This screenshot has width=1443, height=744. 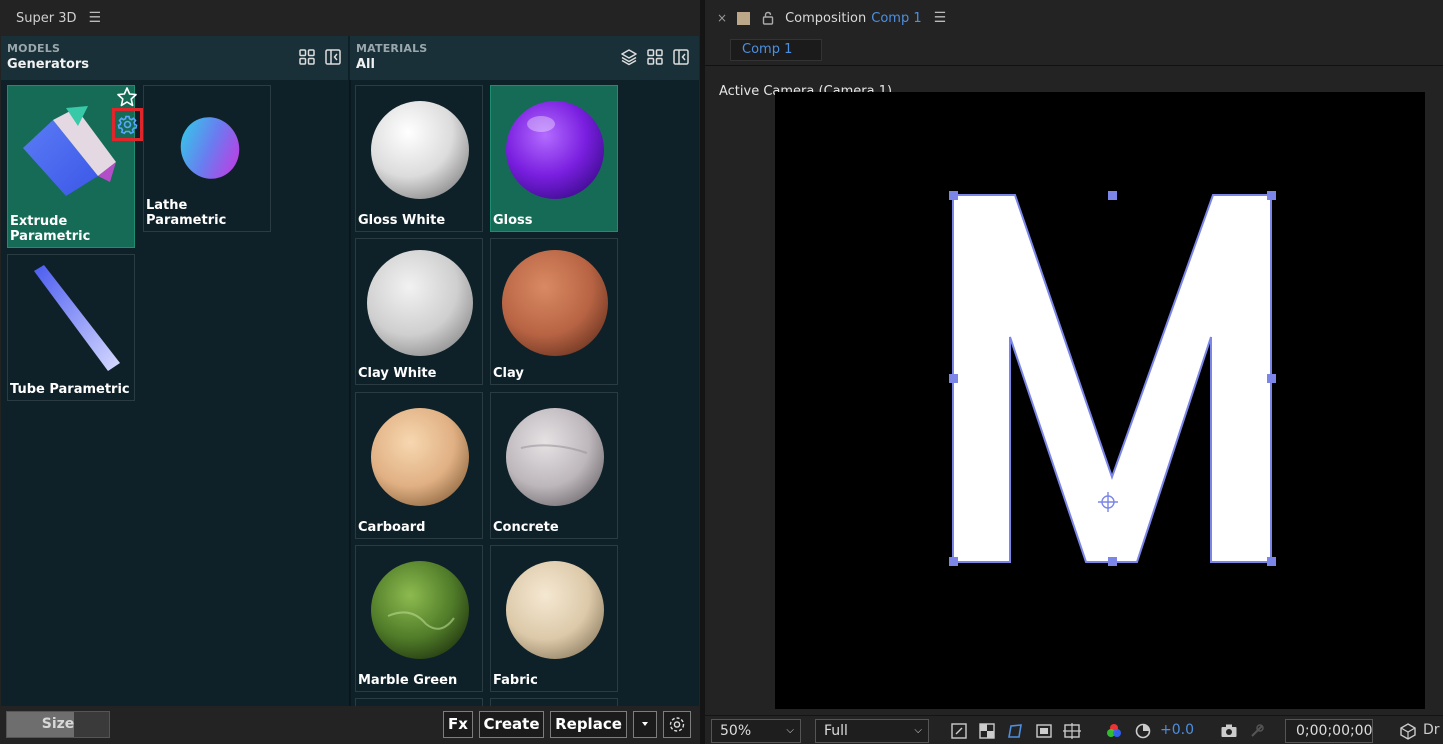 I want to click on settings-button, so click(x=677, y=724).